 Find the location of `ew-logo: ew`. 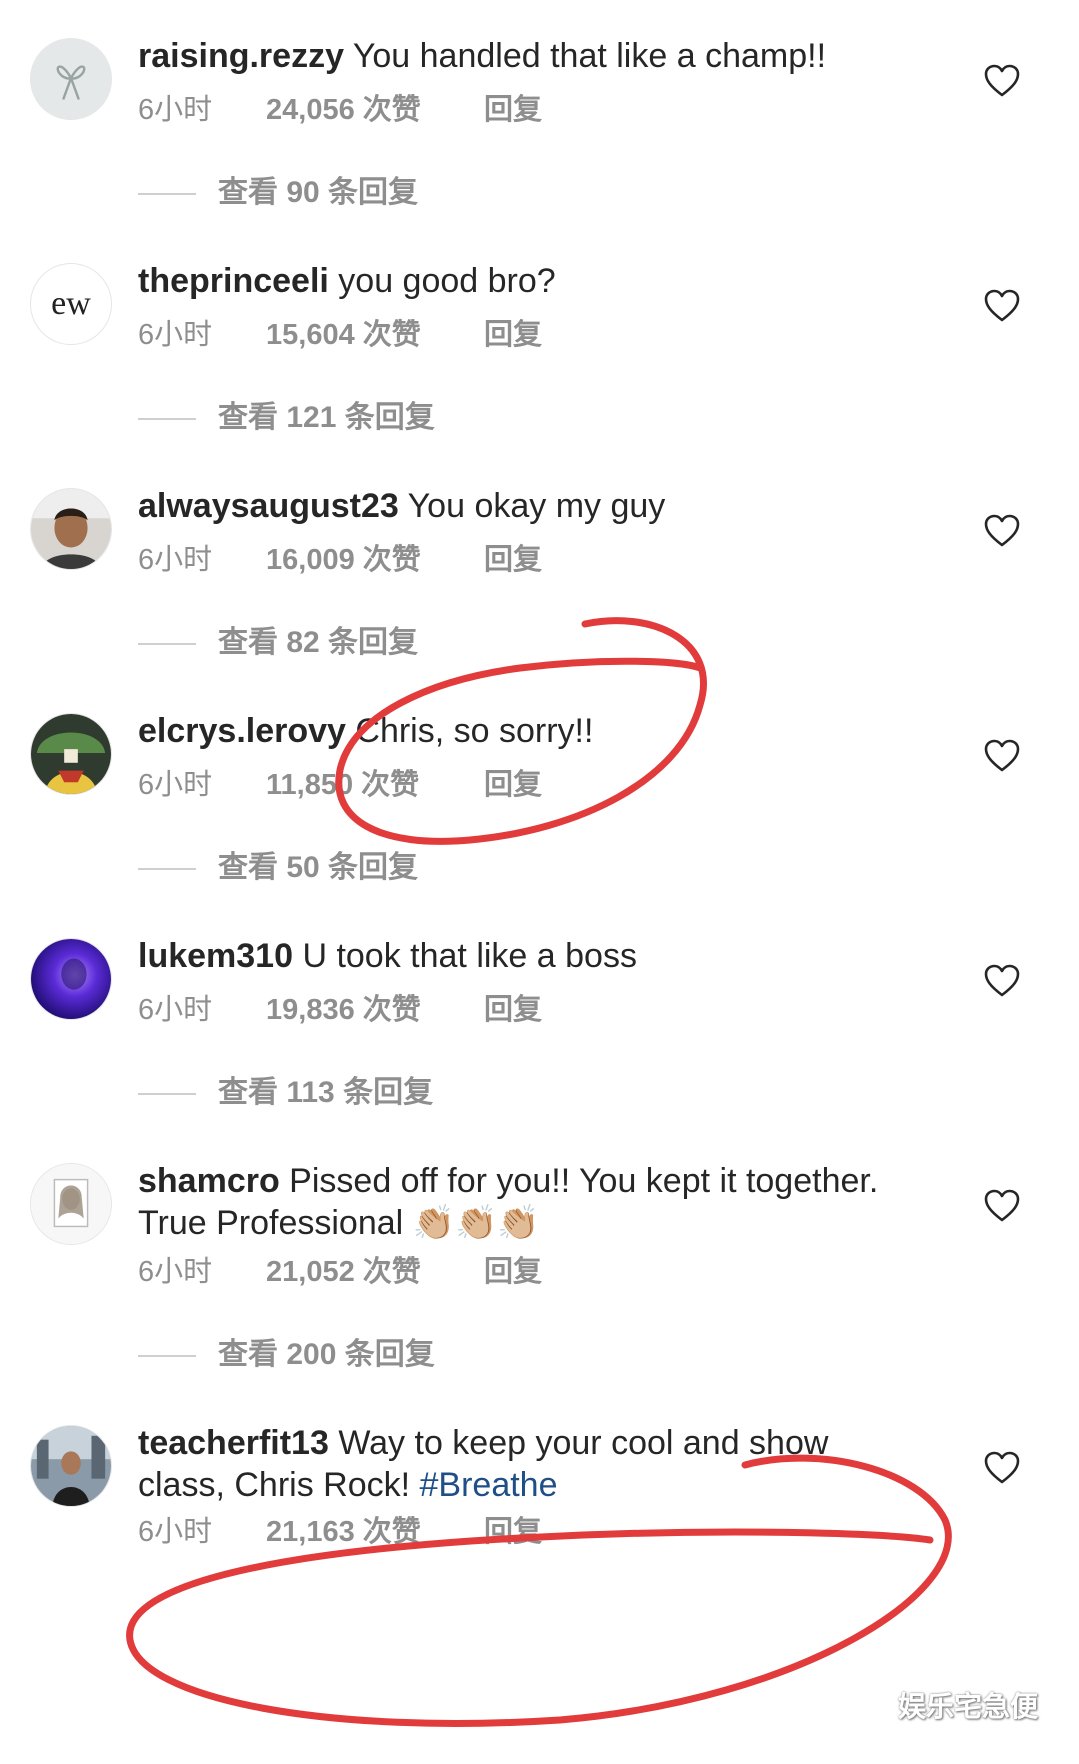

ew-logo: ew is located at coordinates (71, 303).